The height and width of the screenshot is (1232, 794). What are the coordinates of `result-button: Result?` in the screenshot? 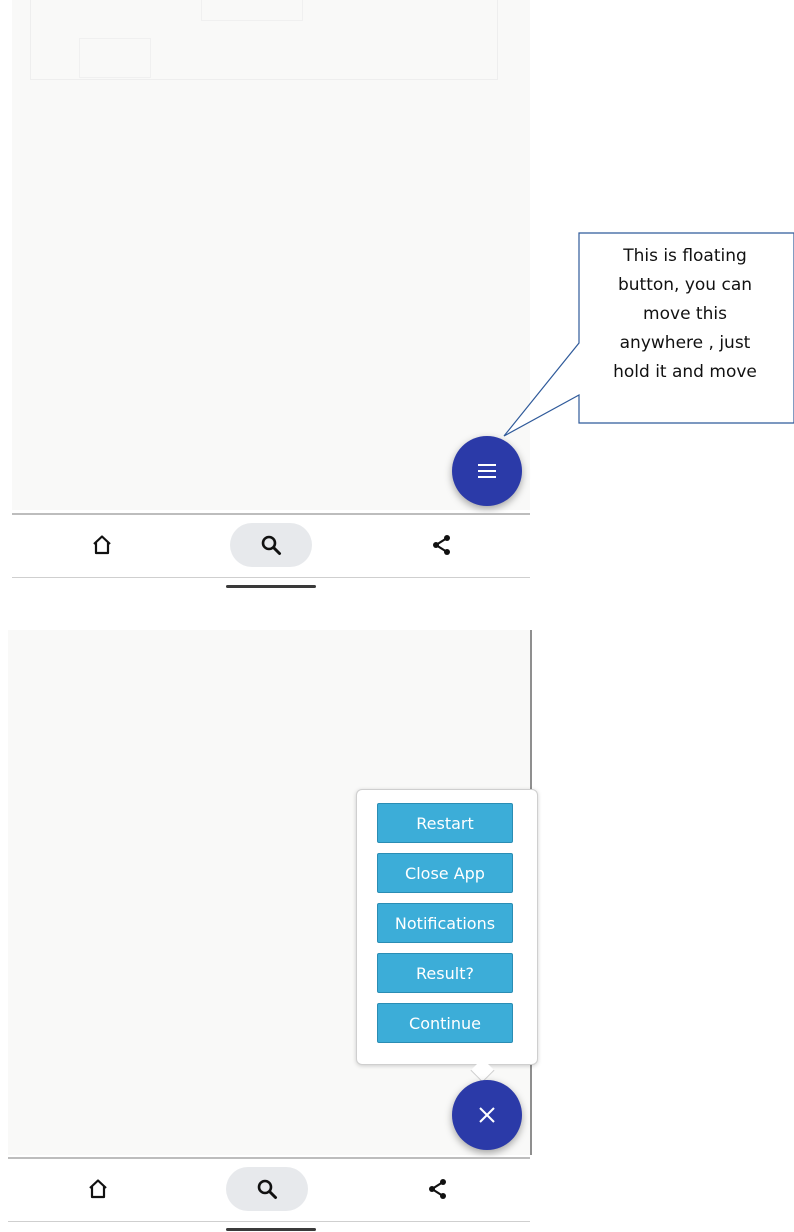 It's located at (445, 973).